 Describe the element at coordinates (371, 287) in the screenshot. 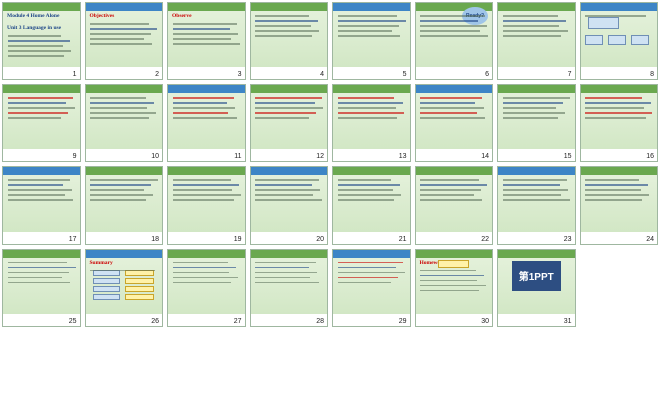

I see `slide-thumbnail-29: 29` at that location.